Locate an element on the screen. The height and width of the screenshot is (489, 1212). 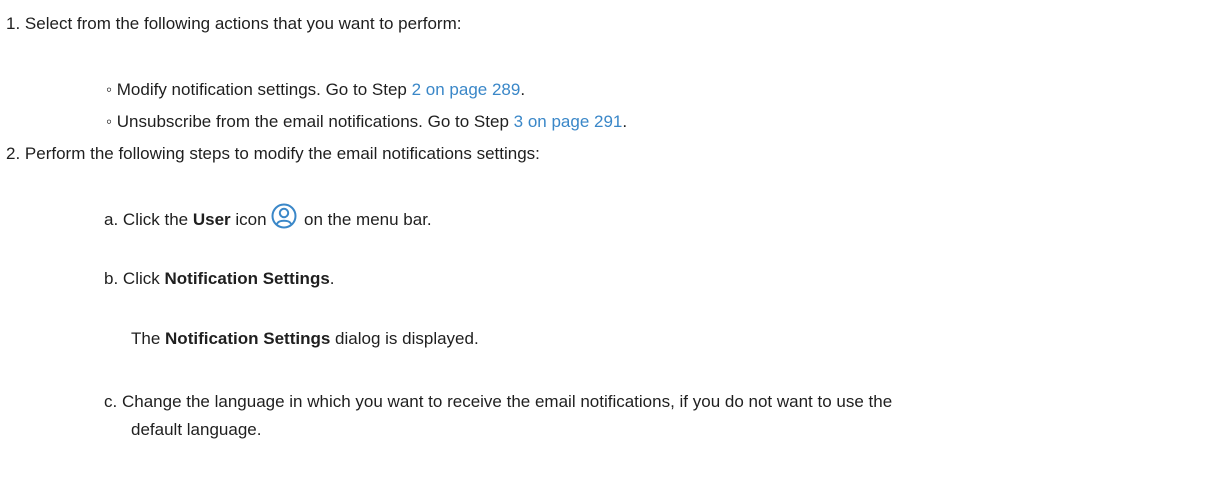
substep-b-letter: b. is located at coordinates (111, 278).